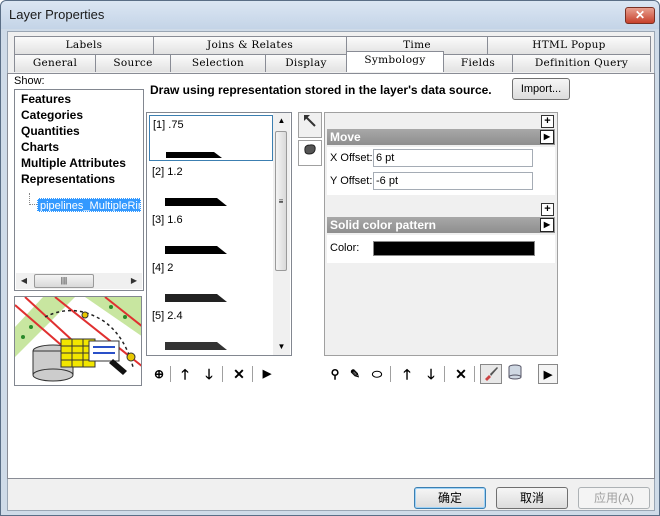 This screenshot has width=660, height=516. I want to click on scroll-thumb: ≡, so click(281, 201).